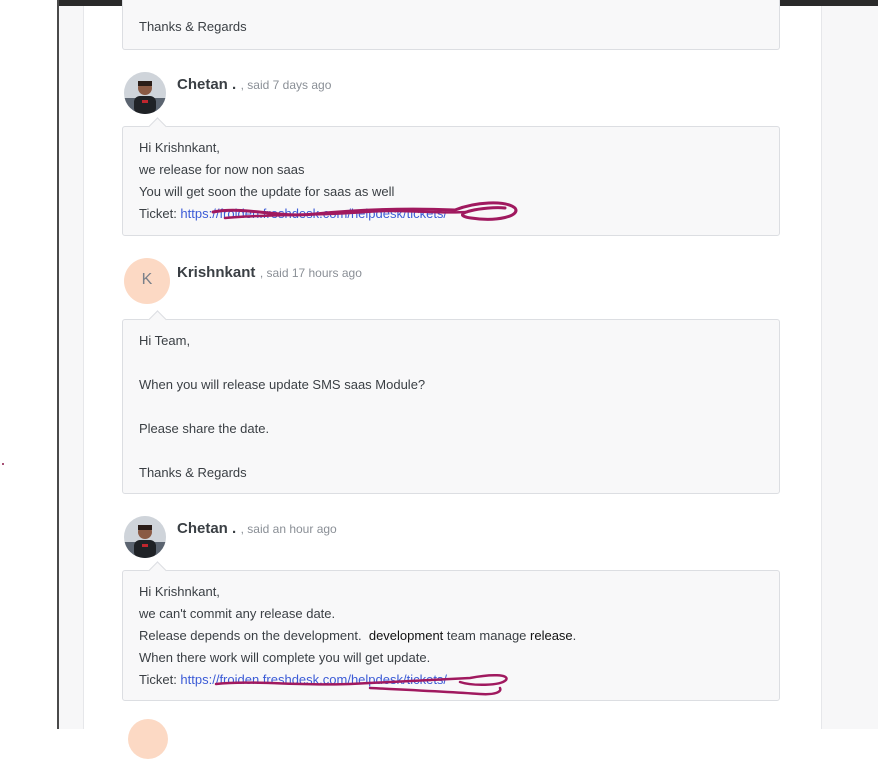 The width and height of the screenshot is (878, 759). What do you see at coordinates (204, 428) in the screenshot?
I see `message-line: Please share the date.` at bounding box center [204, 428].